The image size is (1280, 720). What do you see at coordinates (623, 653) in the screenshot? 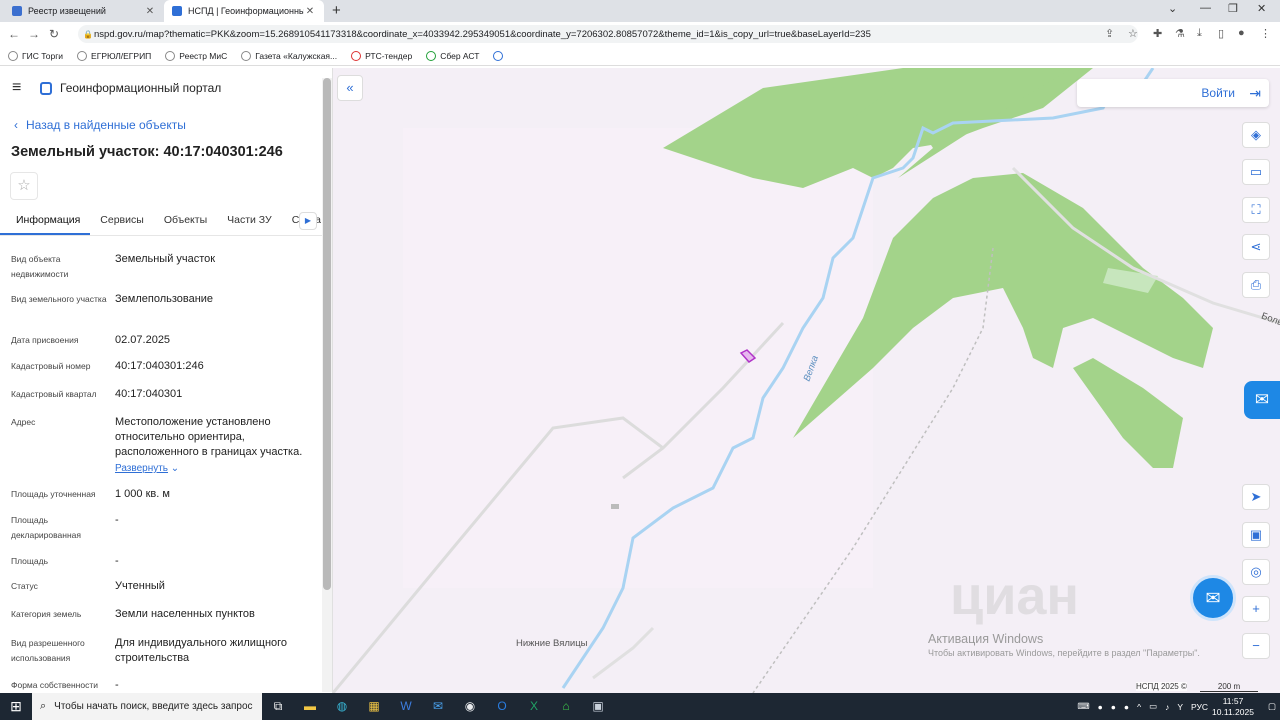
I see `road-line` at bounding box center [623, 653].